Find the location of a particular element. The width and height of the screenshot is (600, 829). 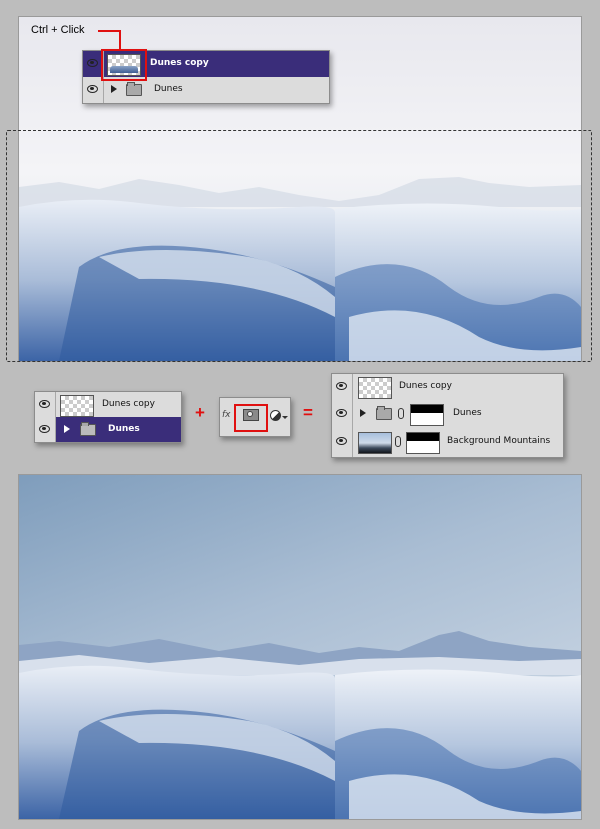

layer-name: Background Mountains is located at coordinates (499, 441).